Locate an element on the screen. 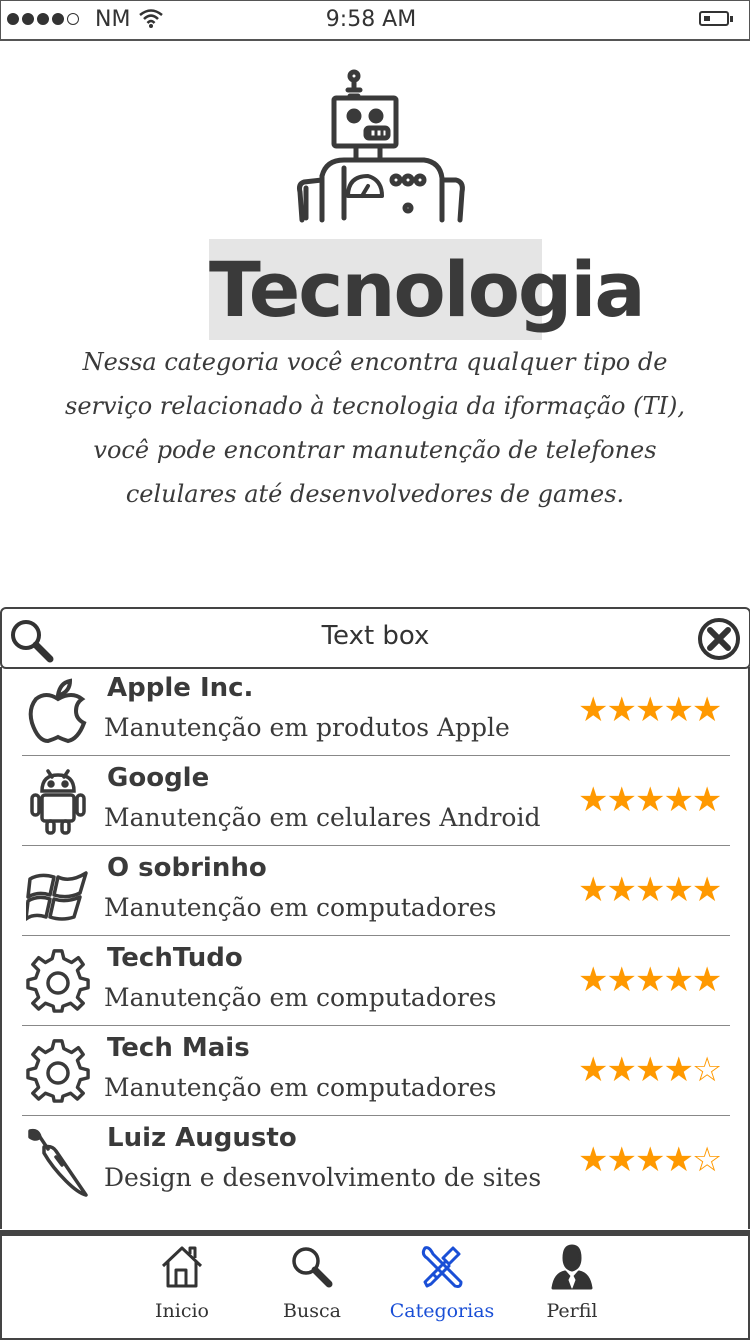  search-input: Text box is located at coordinates (375, 636).